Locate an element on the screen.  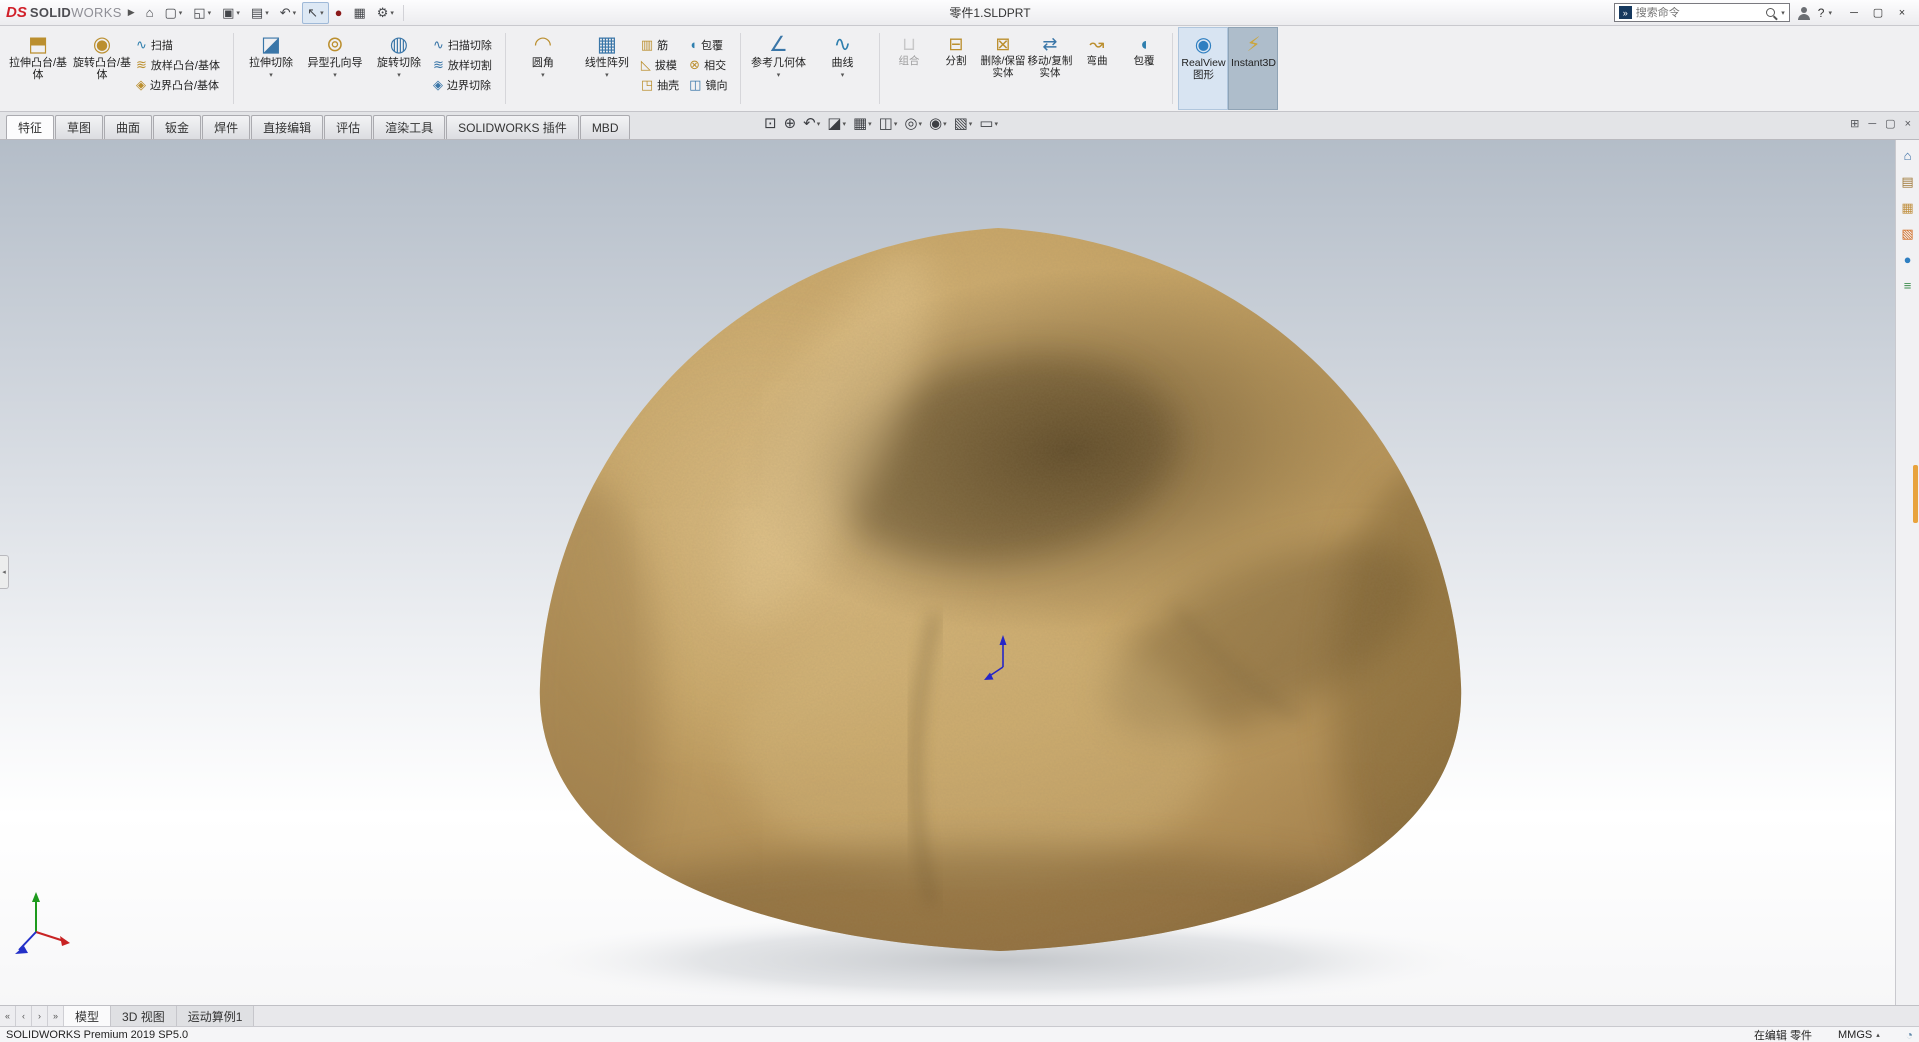
command-search: » ▾ is located at coordinates (1701, 12).